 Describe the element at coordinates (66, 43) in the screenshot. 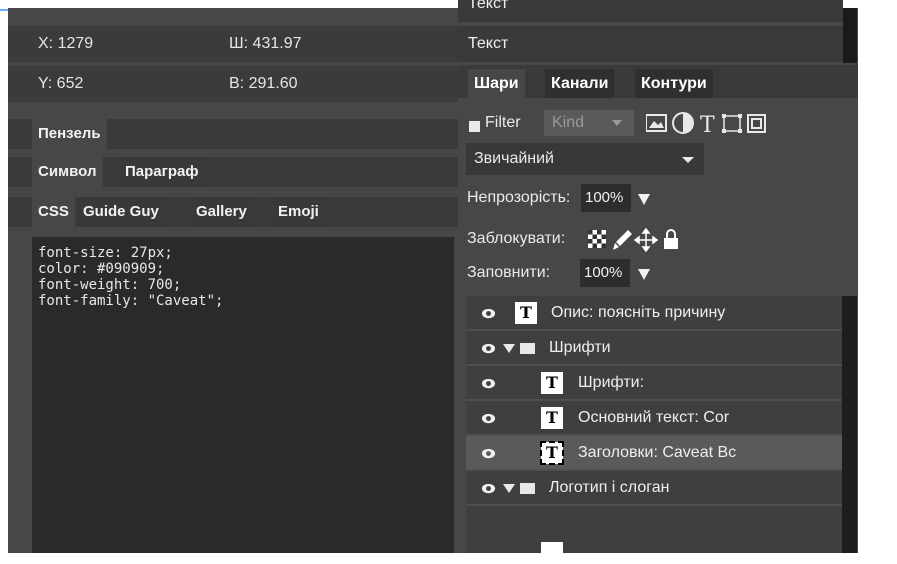

I see `x-value: X: 1279` at that location.